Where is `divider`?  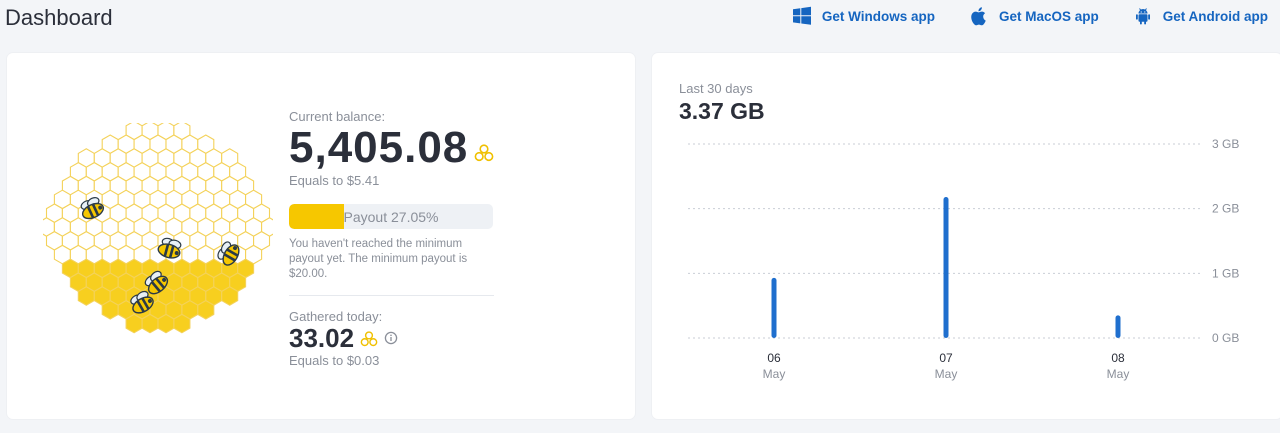
divider is located at coordinates (391, 295).